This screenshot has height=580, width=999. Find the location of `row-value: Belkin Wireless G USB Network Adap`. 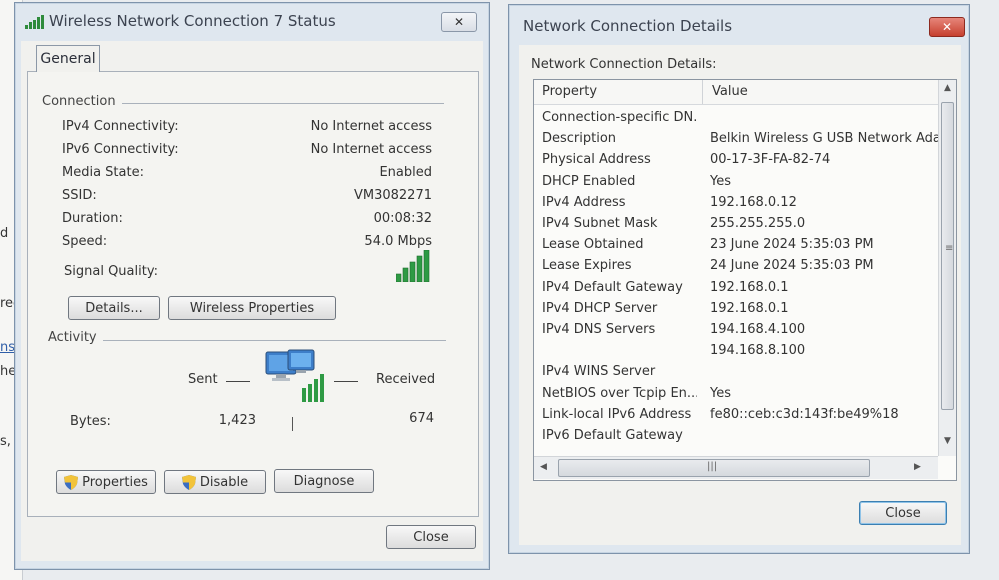

row-value: Belkin Wireless G USB Network Adap is located at coordinates (830, 139).